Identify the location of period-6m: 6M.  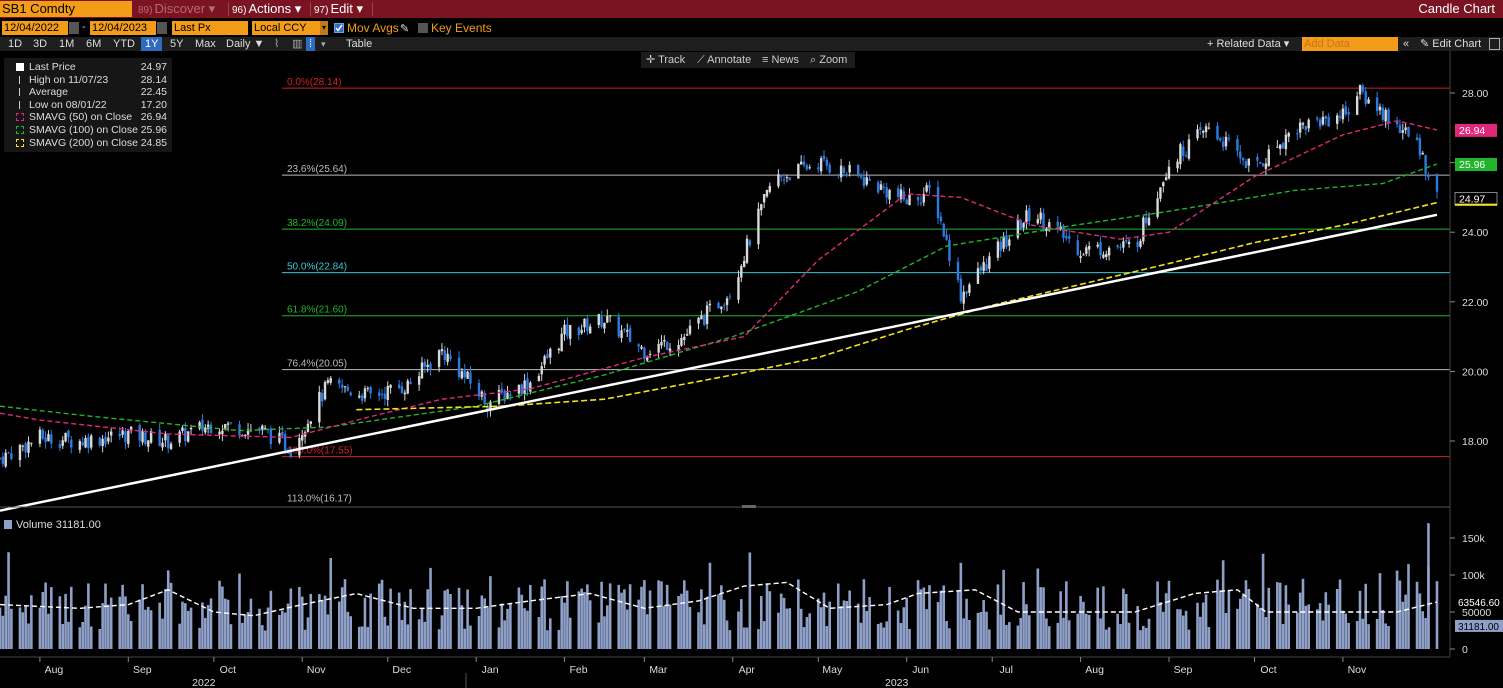
(93, 44).